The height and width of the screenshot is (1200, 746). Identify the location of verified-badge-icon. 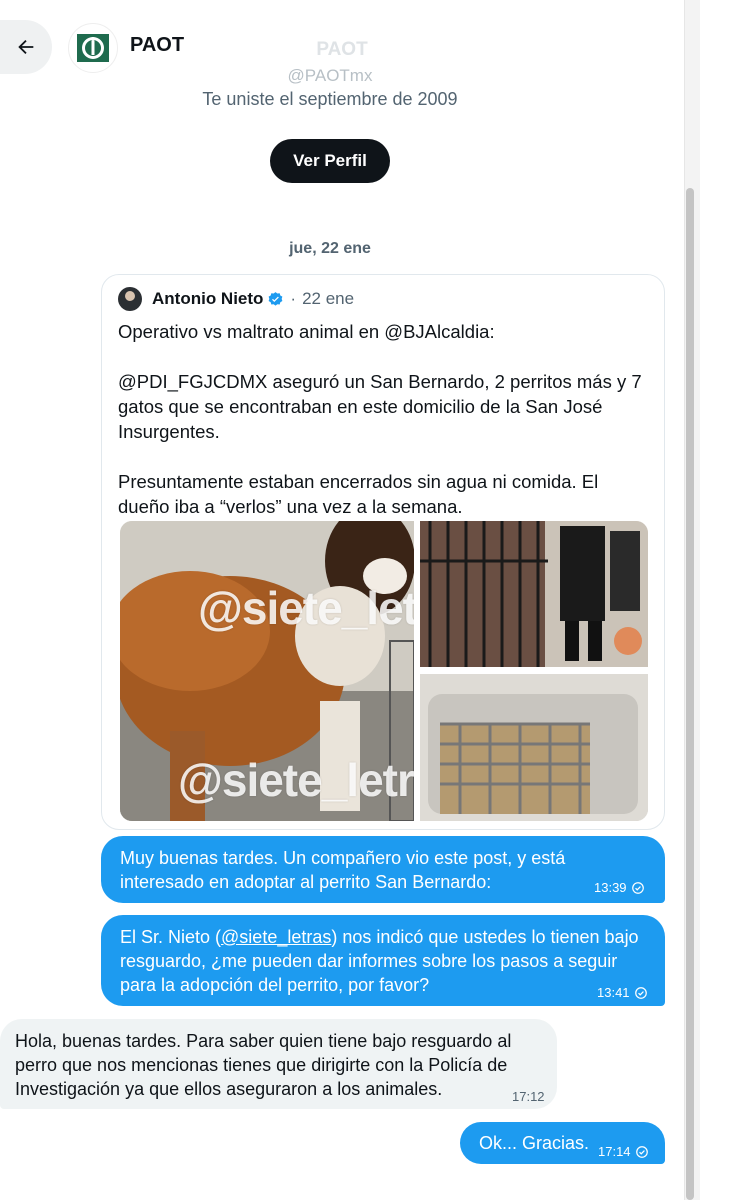
(276, 298).